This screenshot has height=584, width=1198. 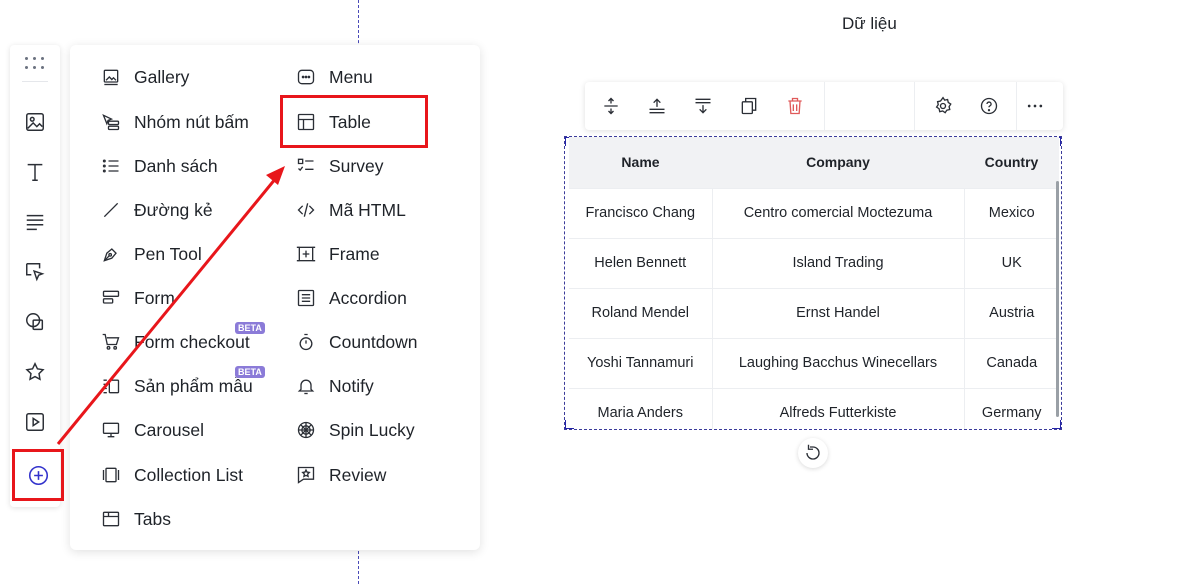 What do you see at coordinates (111, 475) in the screenshot?
I see `collection-list-icon` at bounding box center [111, 475].